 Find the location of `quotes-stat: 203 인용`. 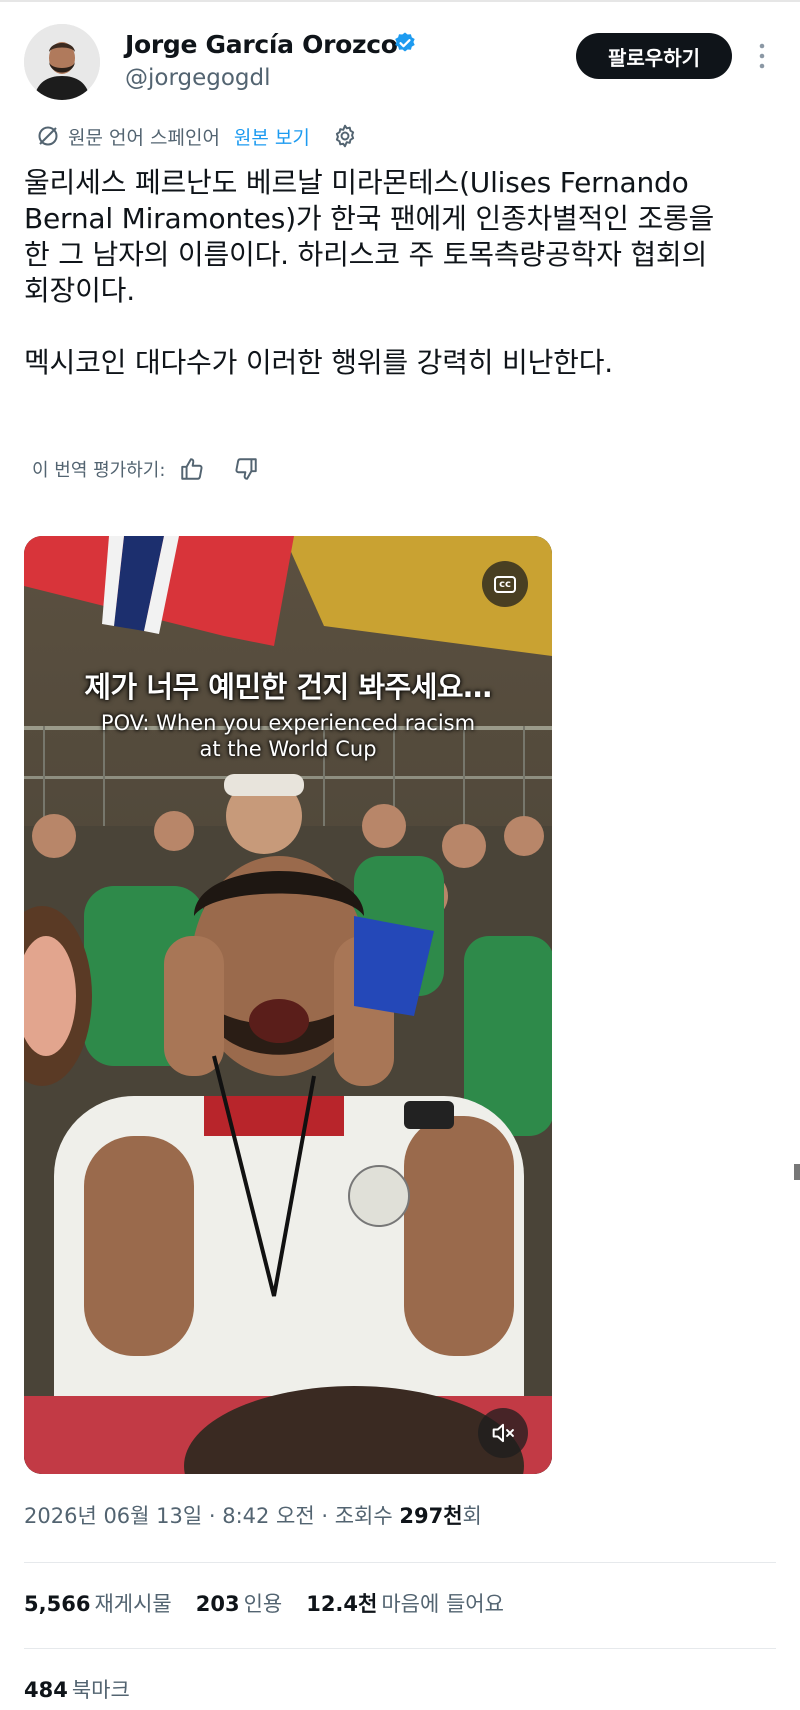

quotes-stat: 203 인용 is located at coordinates (239, 1603).